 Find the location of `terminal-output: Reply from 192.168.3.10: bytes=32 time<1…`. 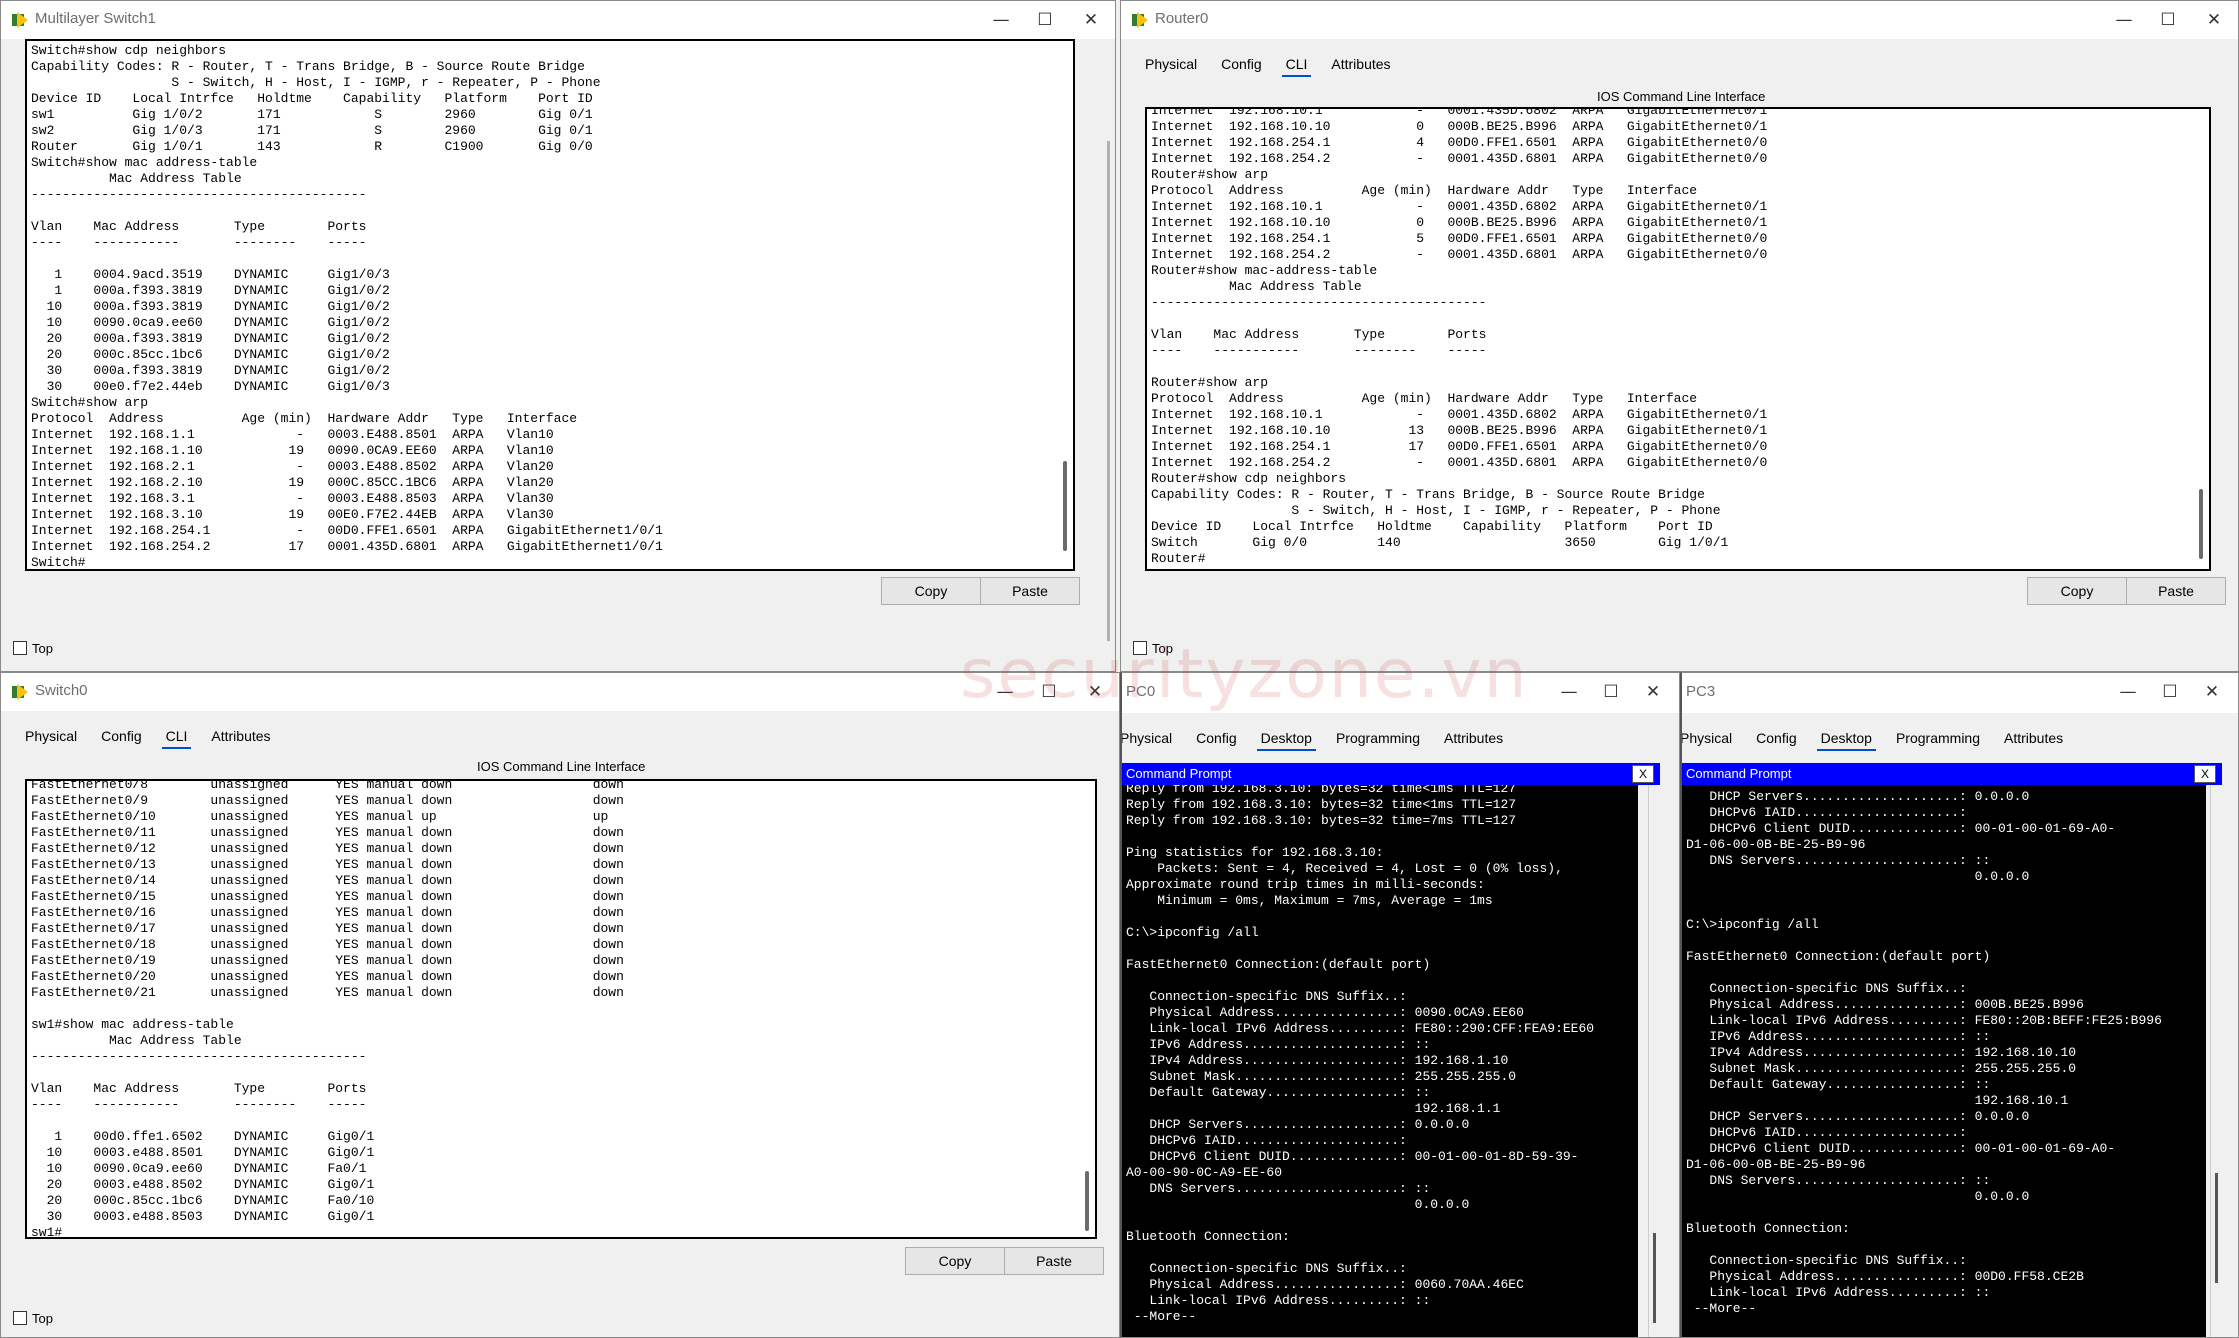

terminal-output: Reply from 192.168.3.10: bytes=32 time<1… is located at coordinates (1360, 1054).